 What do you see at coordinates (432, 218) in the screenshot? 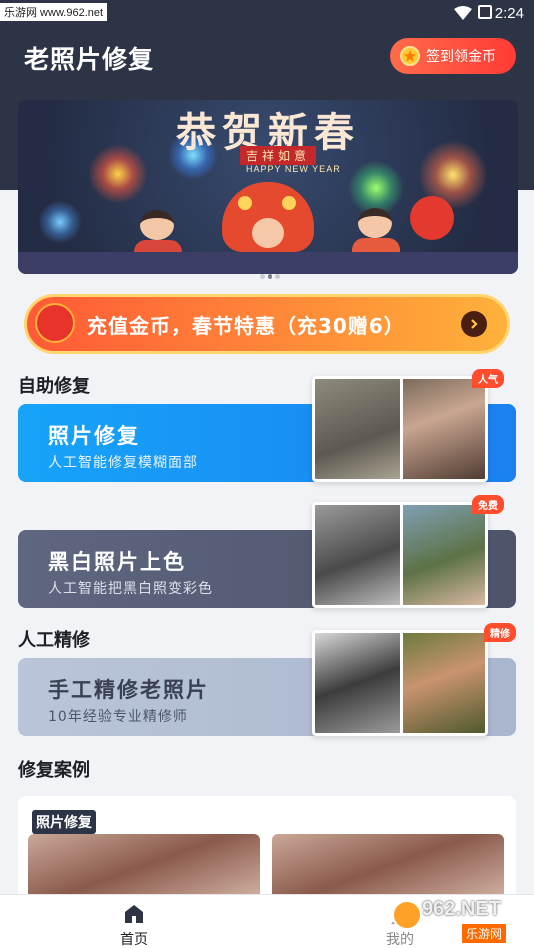
I see `lantern-decoration` at bounding box center [432, 218].